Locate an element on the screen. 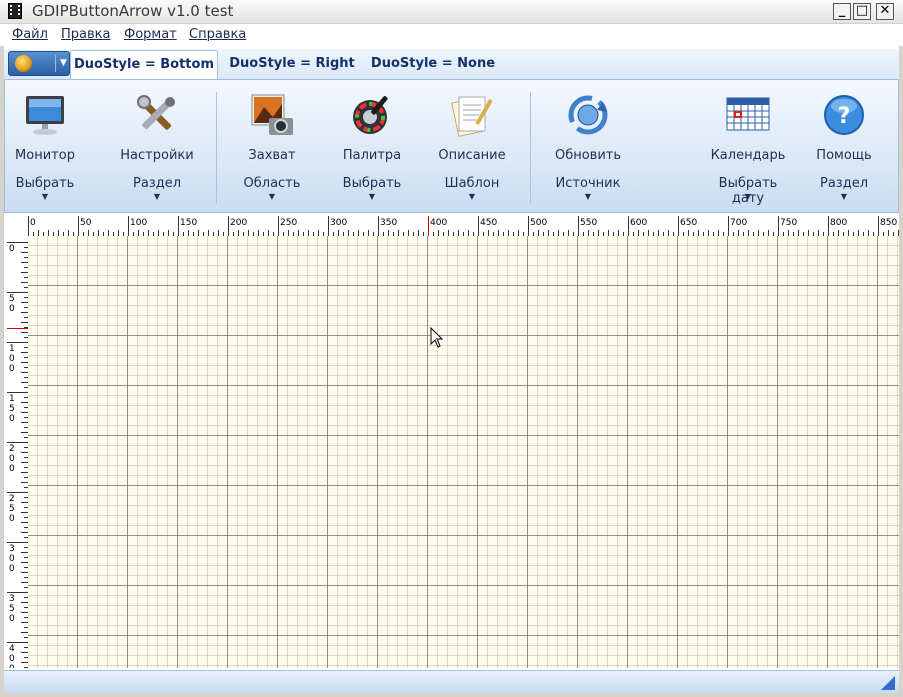 The height and width of the screenshot is (697, 903). document-icon is located at coordinates (472, 116).